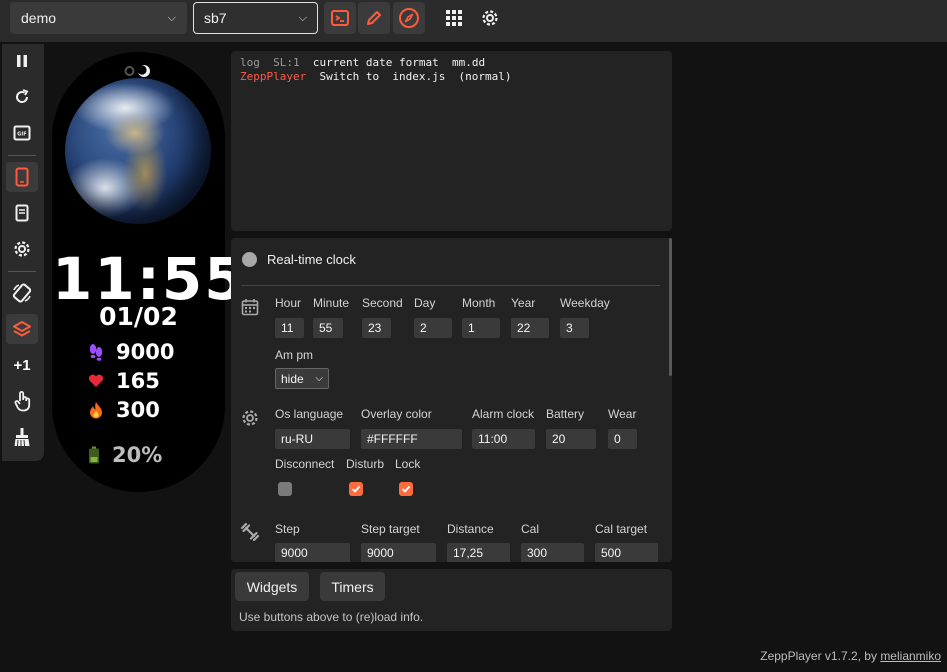 This screenshot has height=672, width=947. I want to click on console-button, so click(340, 18).